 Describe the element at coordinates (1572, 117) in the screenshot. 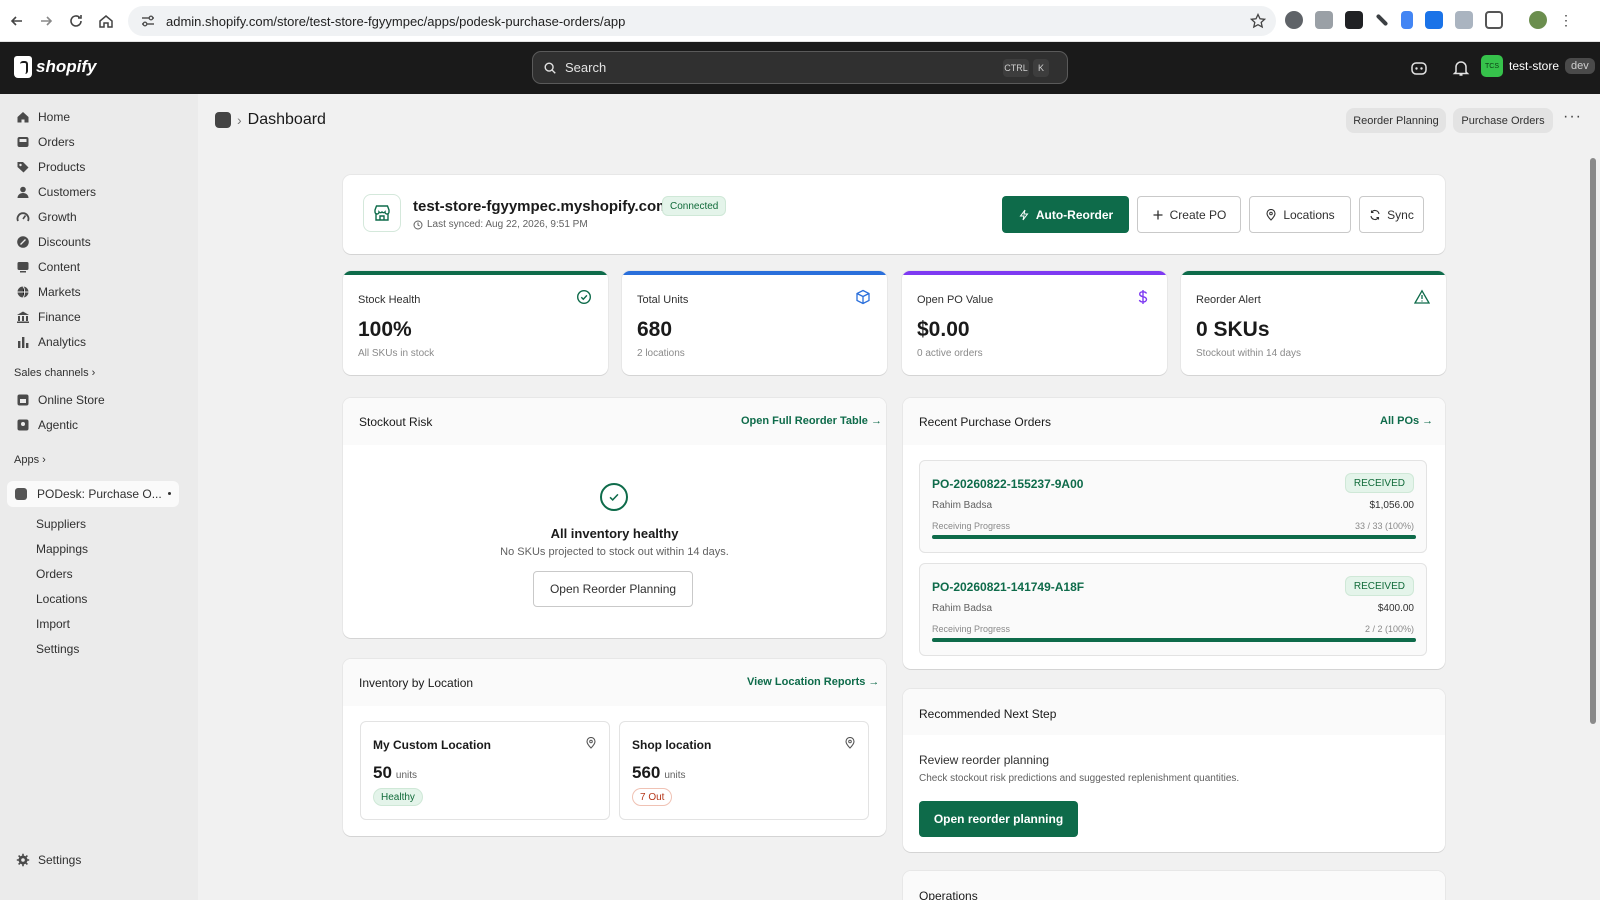

I see `more-actions-icon: ···` at that location.